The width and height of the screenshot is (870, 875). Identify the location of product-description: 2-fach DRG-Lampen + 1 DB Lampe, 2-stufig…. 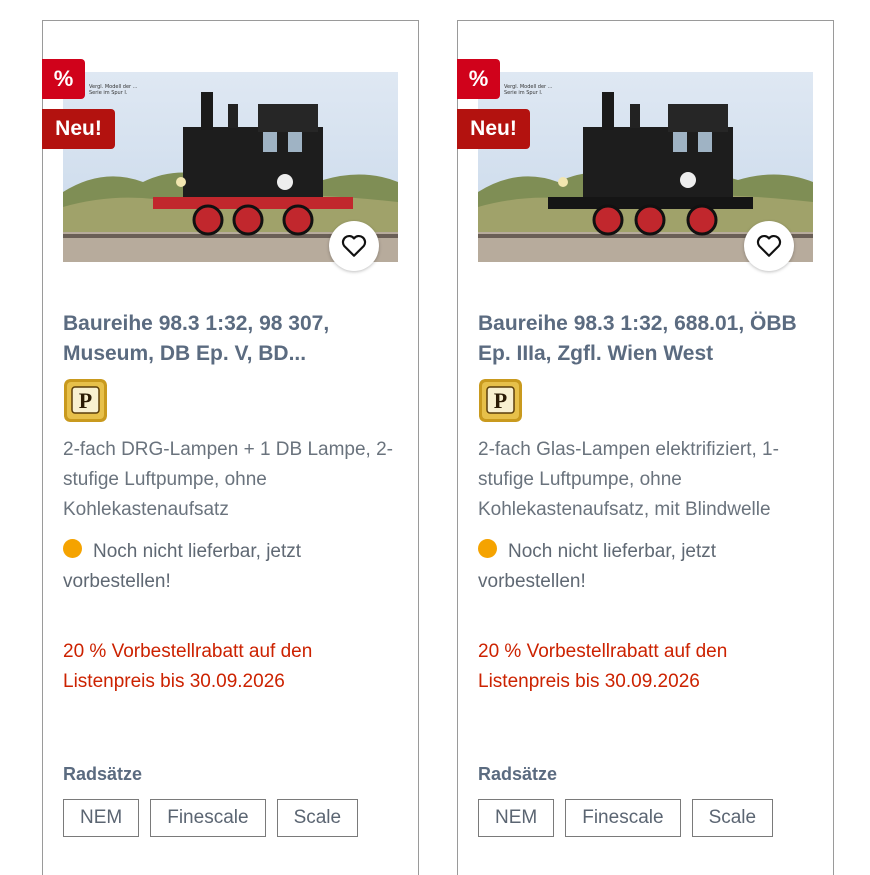
(228, 479).